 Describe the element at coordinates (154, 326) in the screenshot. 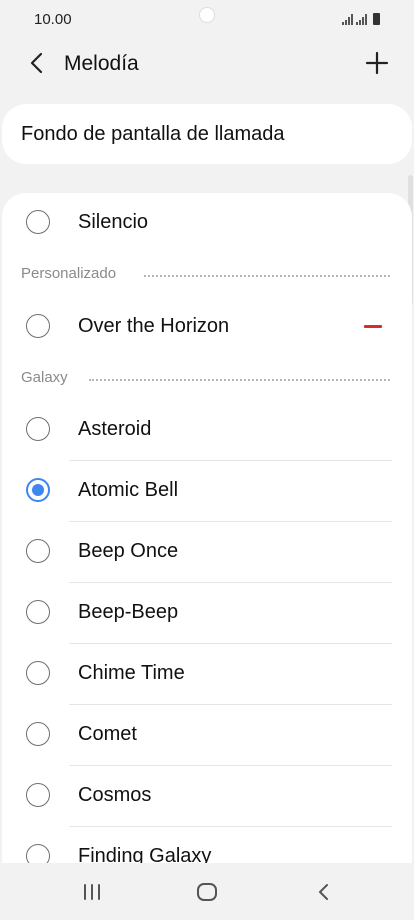

I see `ringtone-label: Over the Horizon` at that location.